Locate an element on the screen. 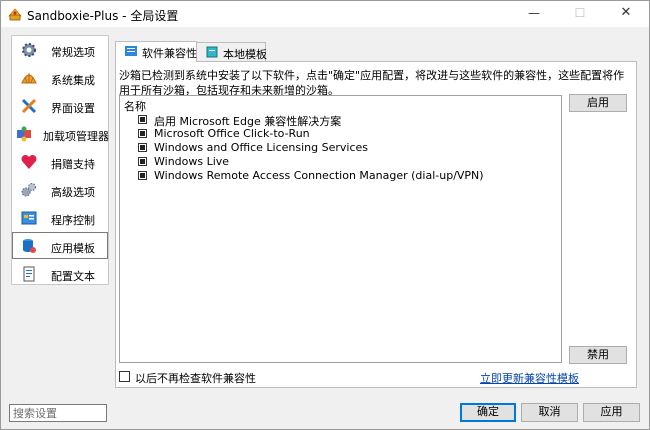 The image size is (650, 430). close-button: ✕ is located at coordinates (626, 14).